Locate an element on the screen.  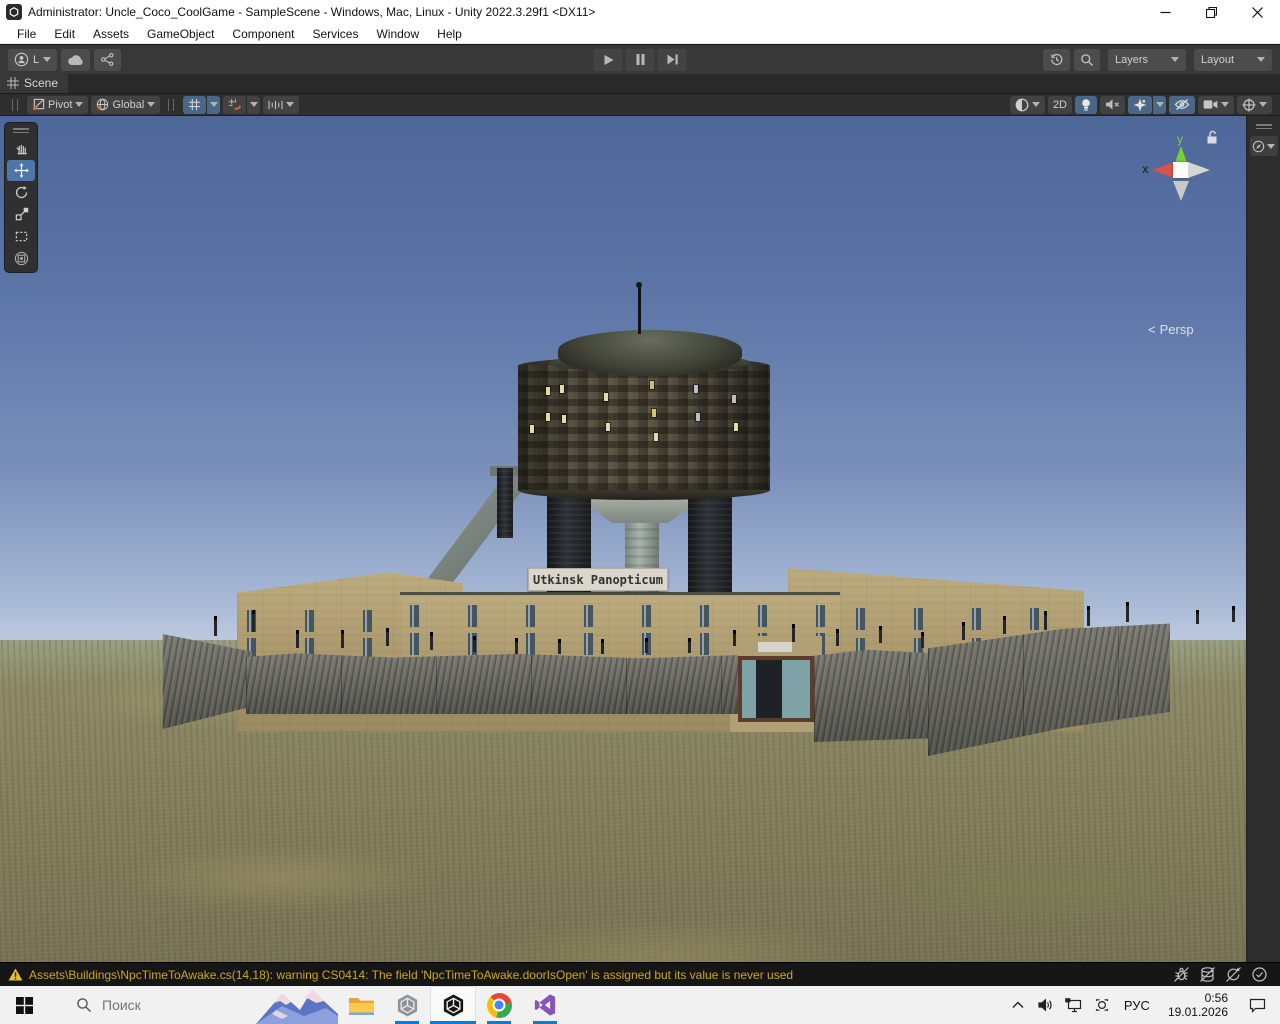
menu-edit: Edit is located at coordinates (64, 34).